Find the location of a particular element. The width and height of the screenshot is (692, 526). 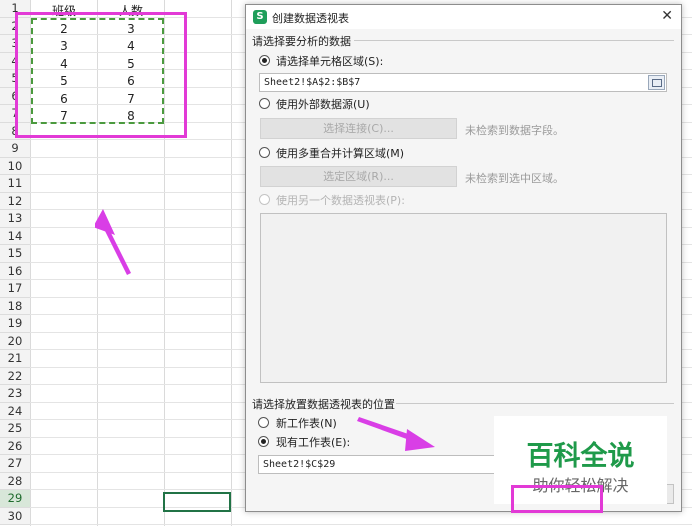

row-header: 10 is located at coordinates (15, 166).